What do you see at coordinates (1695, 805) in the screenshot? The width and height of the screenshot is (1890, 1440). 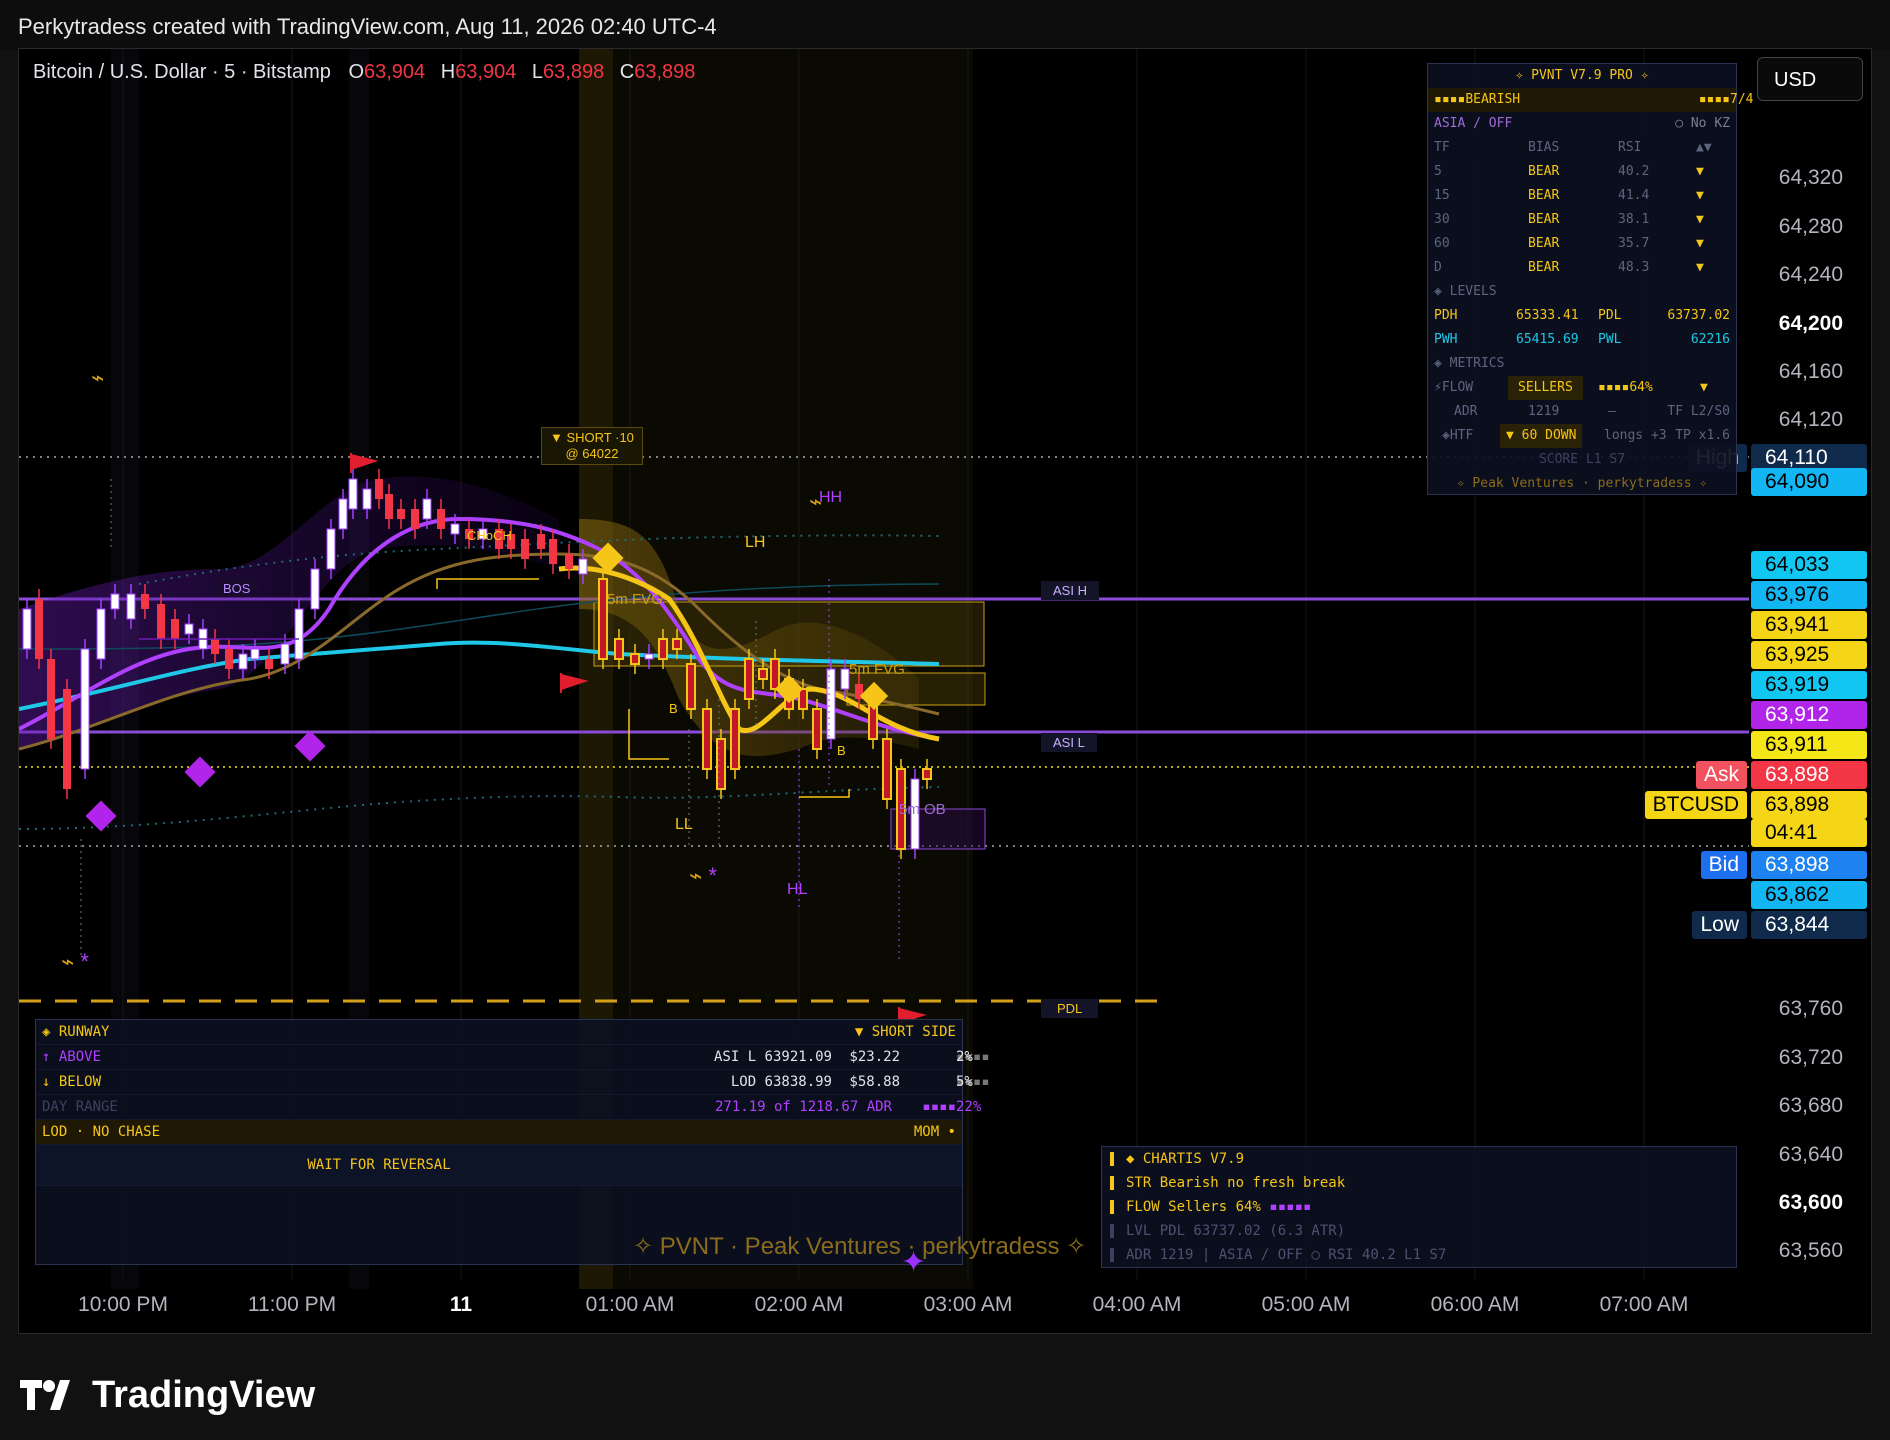 I see `price-side-label: BTCUSD` at bounding box center [1695, 805].